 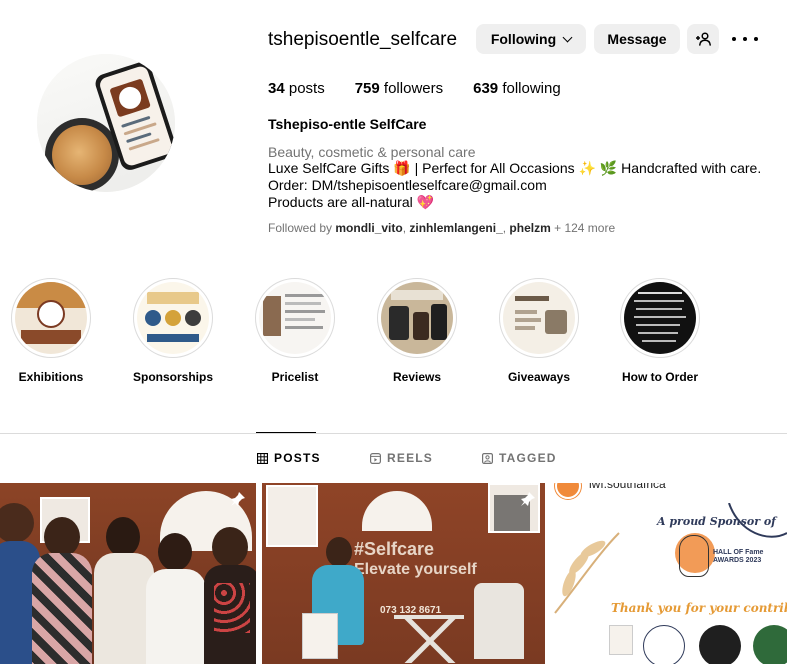 What do you see at coordinates (627, 487) in the screenshot?
I see `post-account: iwf.southafrica` at bounding box center [627, 487].